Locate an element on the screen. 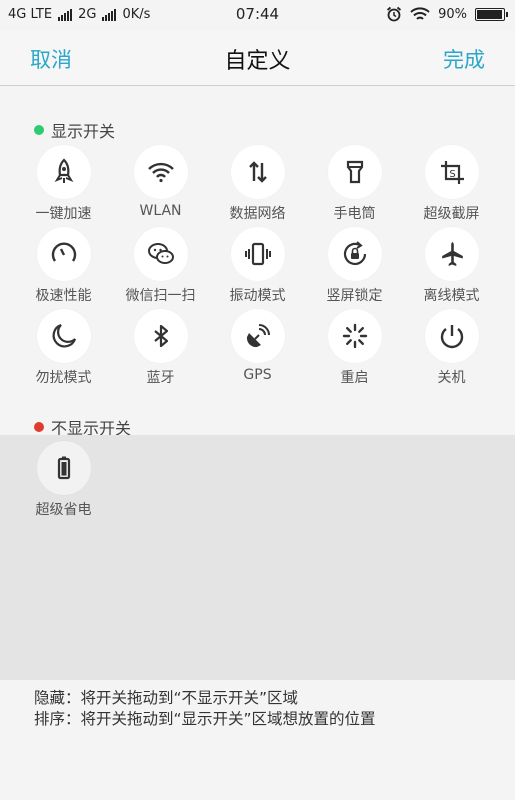 The height and width of the screenshot is (800, 515). power-icon is located at coordinates (451, 337).